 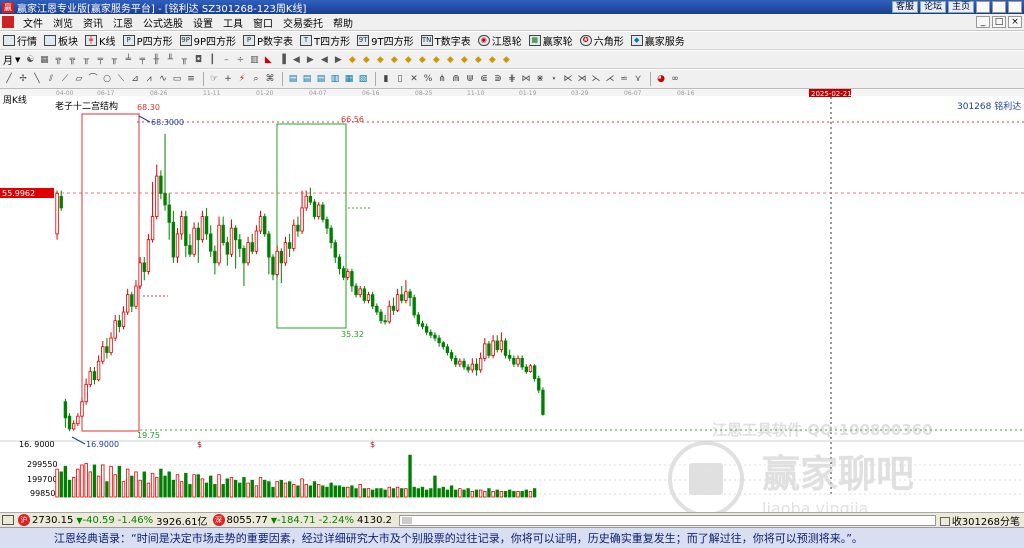 What do you see at coordinates (675, 79) in the screenshot?
I see `infinity-icon: ∞` at bounding box center [675, 79].